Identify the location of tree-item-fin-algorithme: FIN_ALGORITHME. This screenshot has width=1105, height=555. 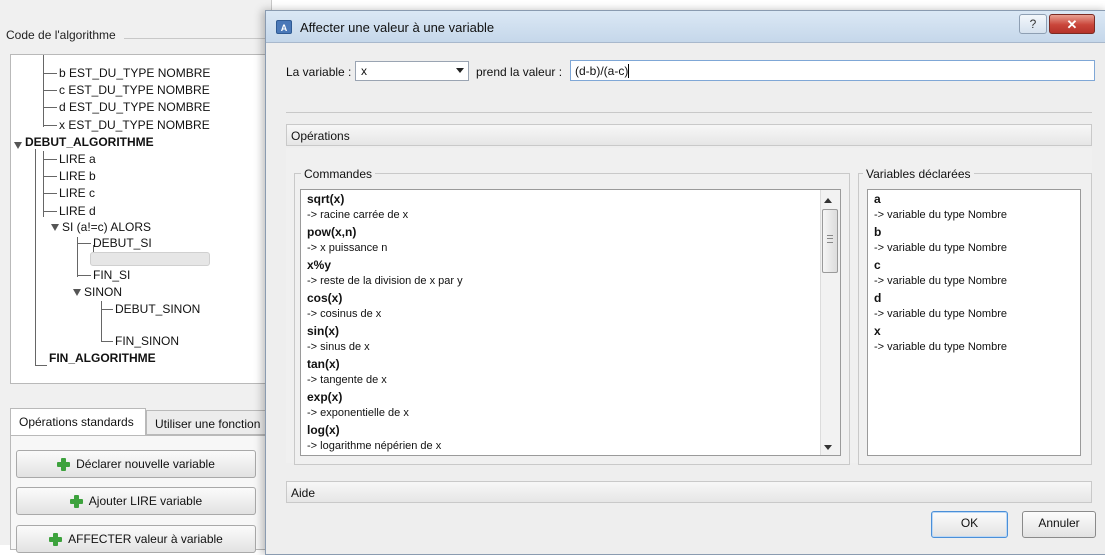
(102, 358).